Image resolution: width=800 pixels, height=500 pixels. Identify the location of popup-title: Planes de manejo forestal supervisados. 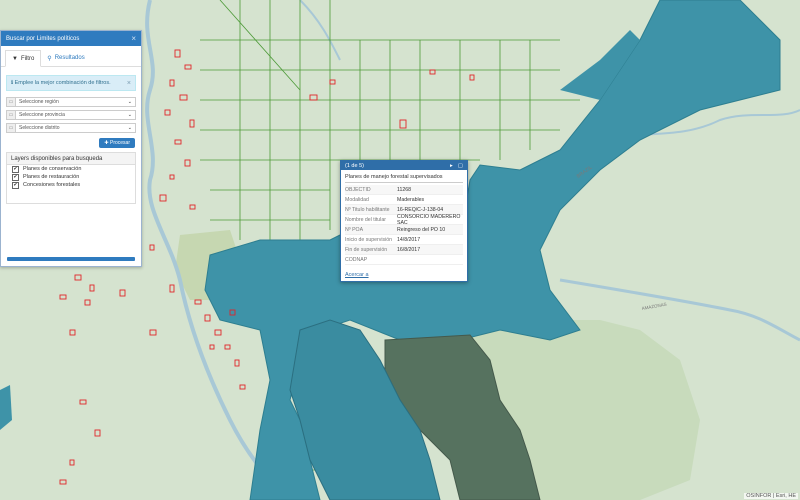
(404, 178).